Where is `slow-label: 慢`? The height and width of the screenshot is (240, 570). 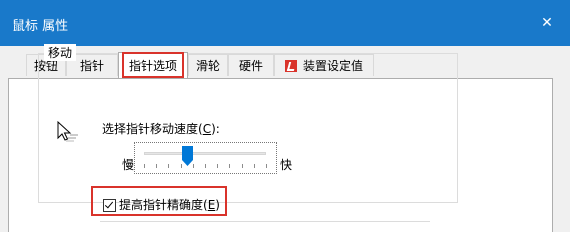 slow-label: 慢 is located at coordinates (128, 165).